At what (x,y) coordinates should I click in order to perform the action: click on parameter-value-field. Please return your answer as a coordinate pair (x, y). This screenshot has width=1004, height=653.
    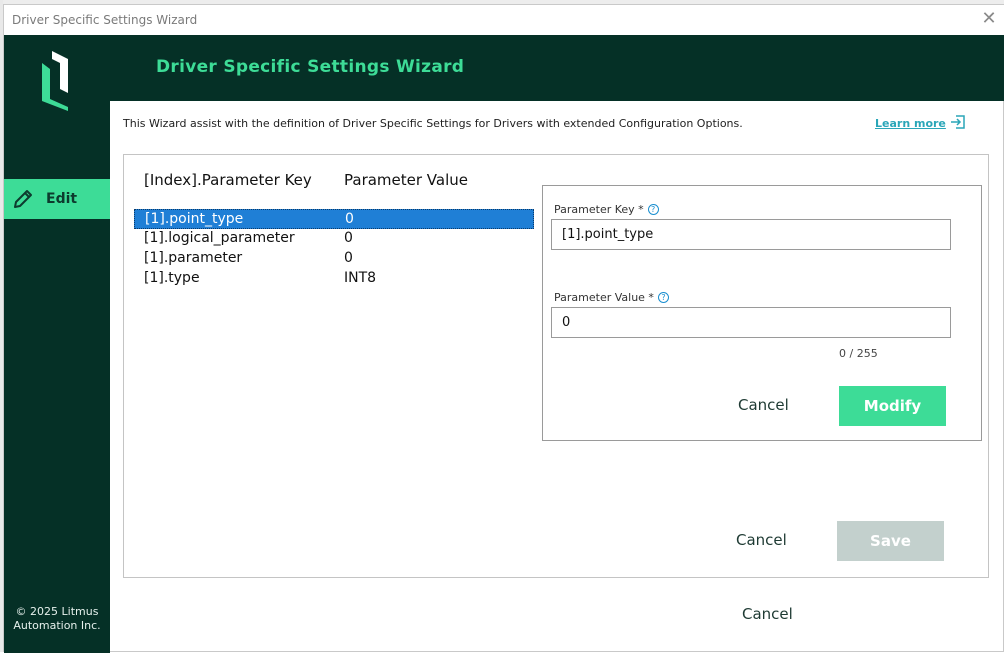
    Looking at the image, I should click on (751, 322).